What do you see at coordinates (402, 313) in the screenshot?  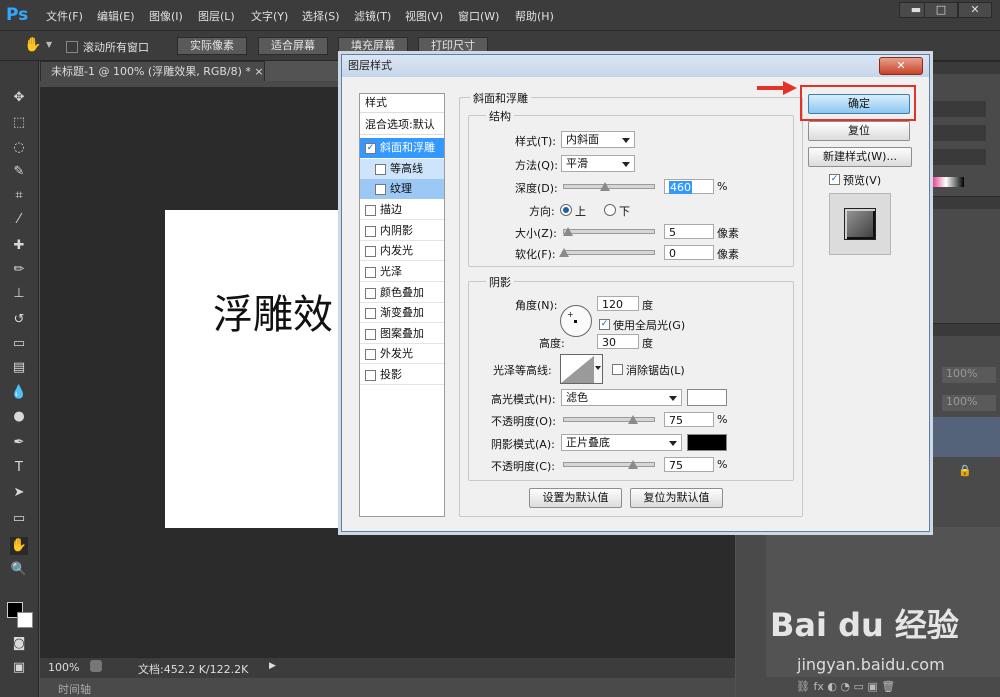 I see `sidebar-item-gradient-overlay: 渐变叠加` at bounding box center [402, 313].